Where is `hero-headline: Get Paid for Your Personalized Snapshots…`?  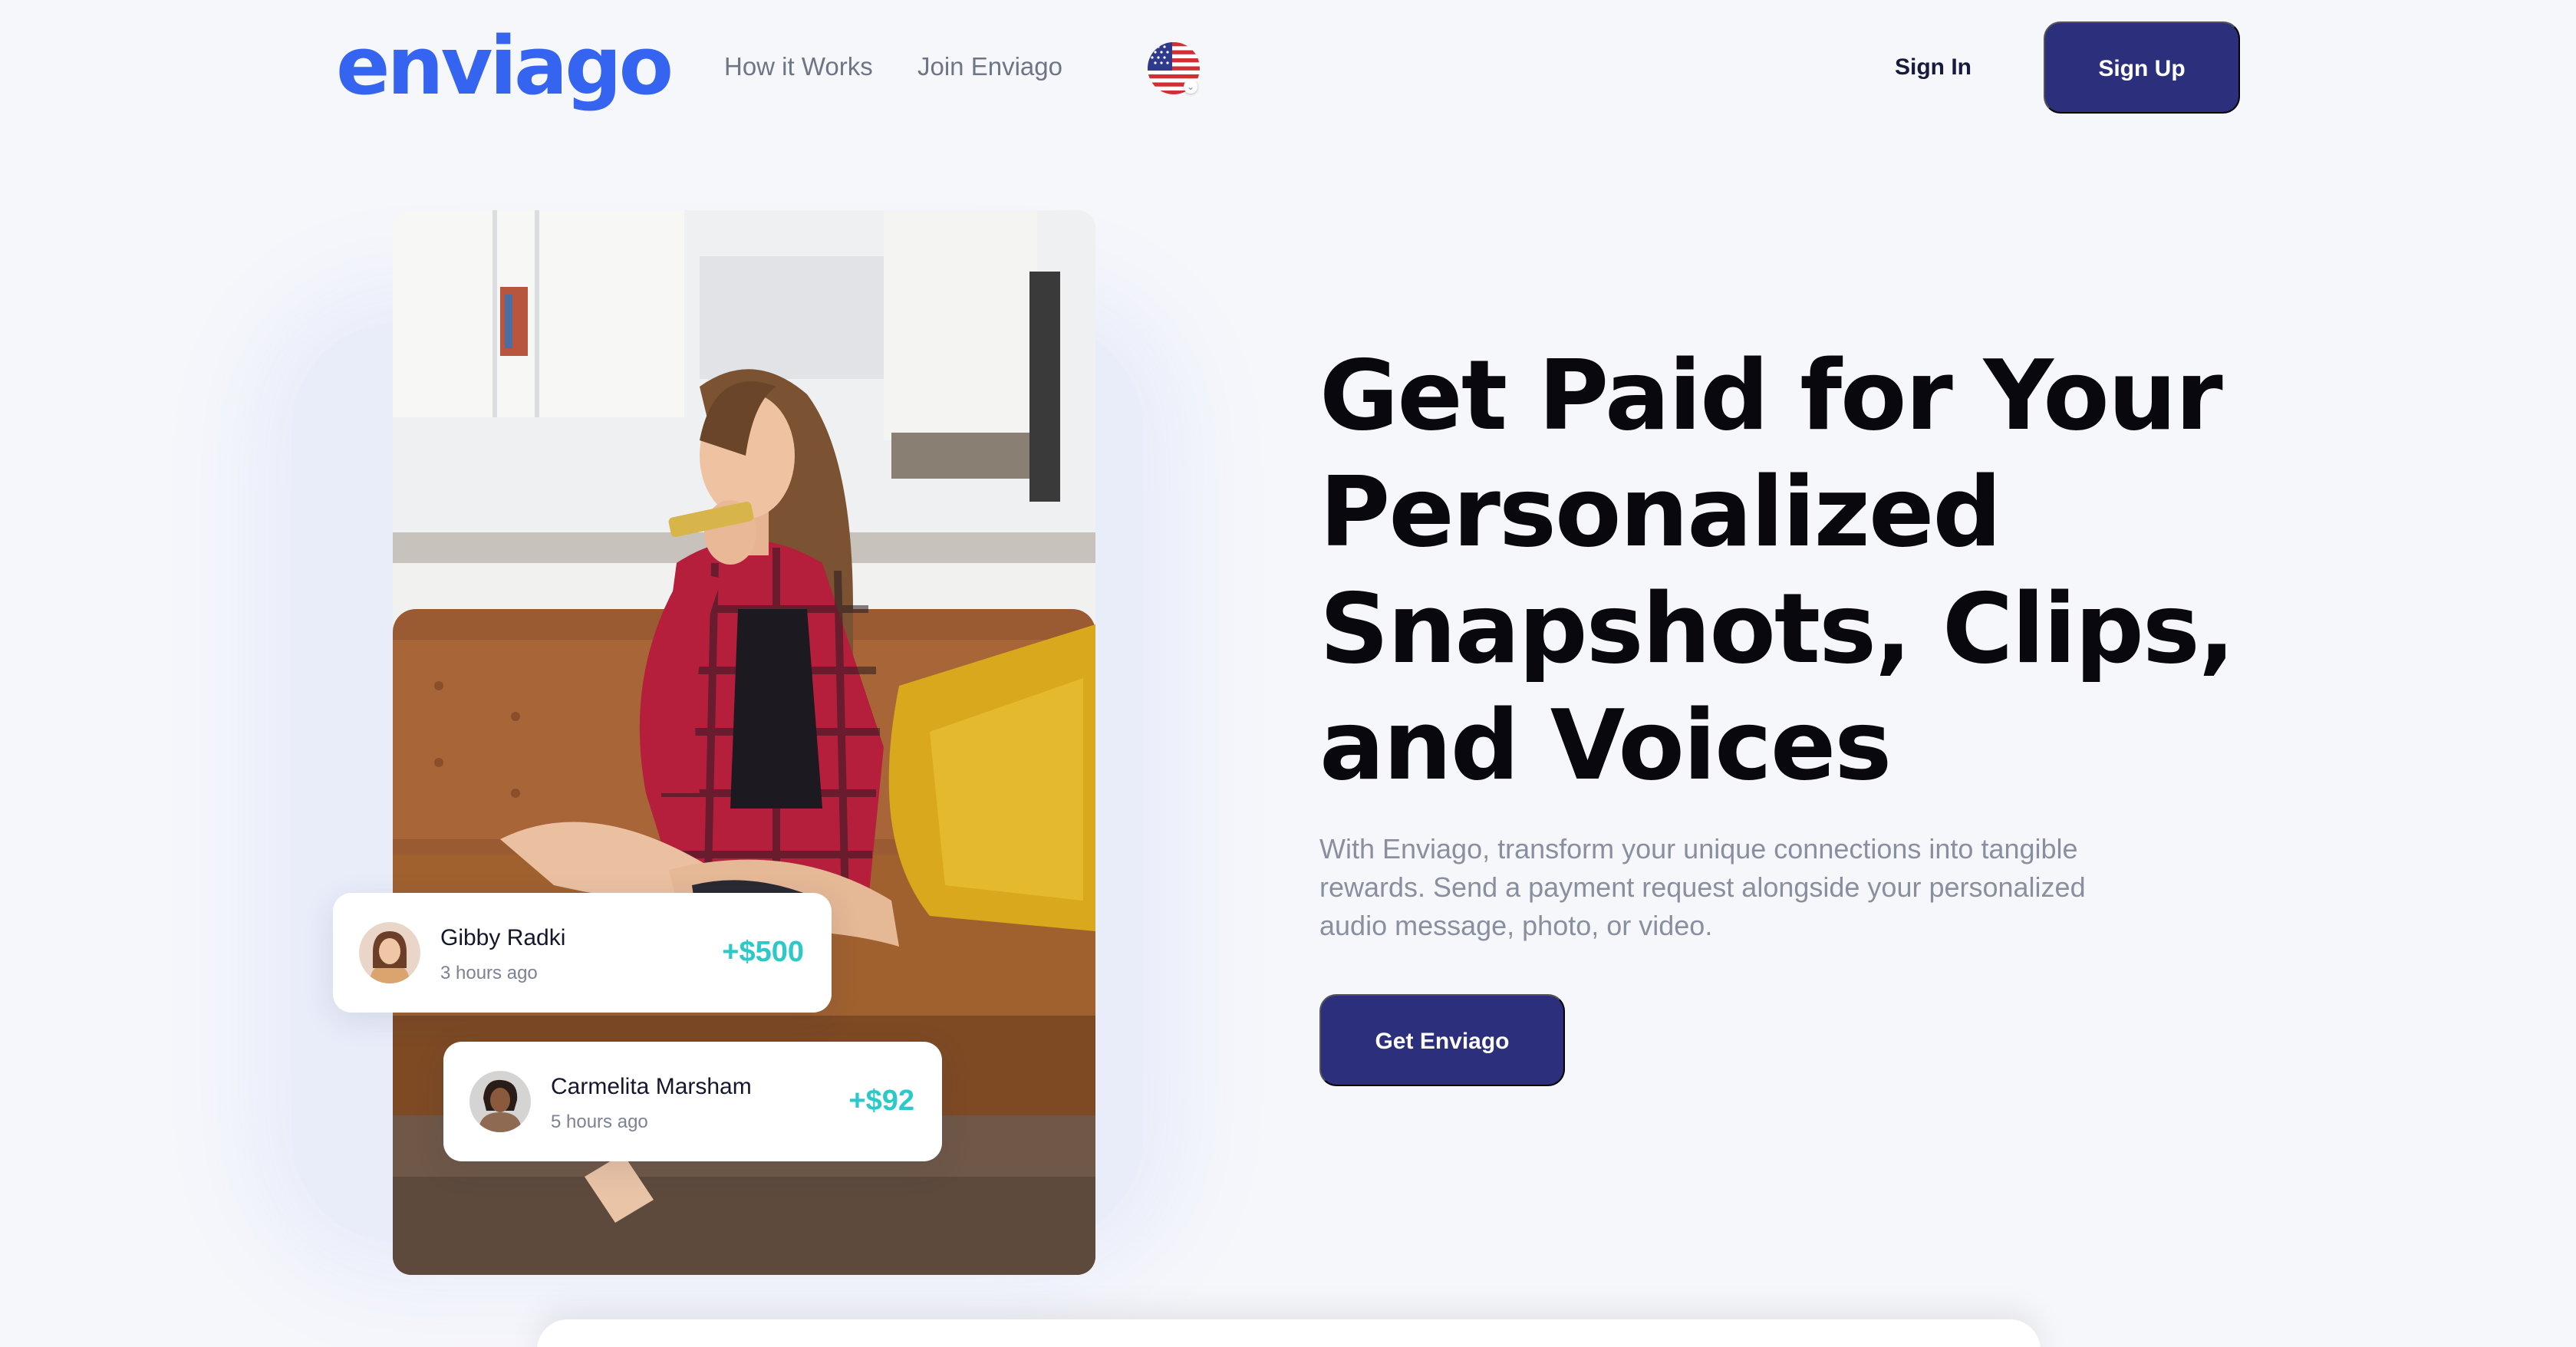 hero-headline: Get Paid for Your Personalized Snapshots… is located at coordinates (1777, 571).